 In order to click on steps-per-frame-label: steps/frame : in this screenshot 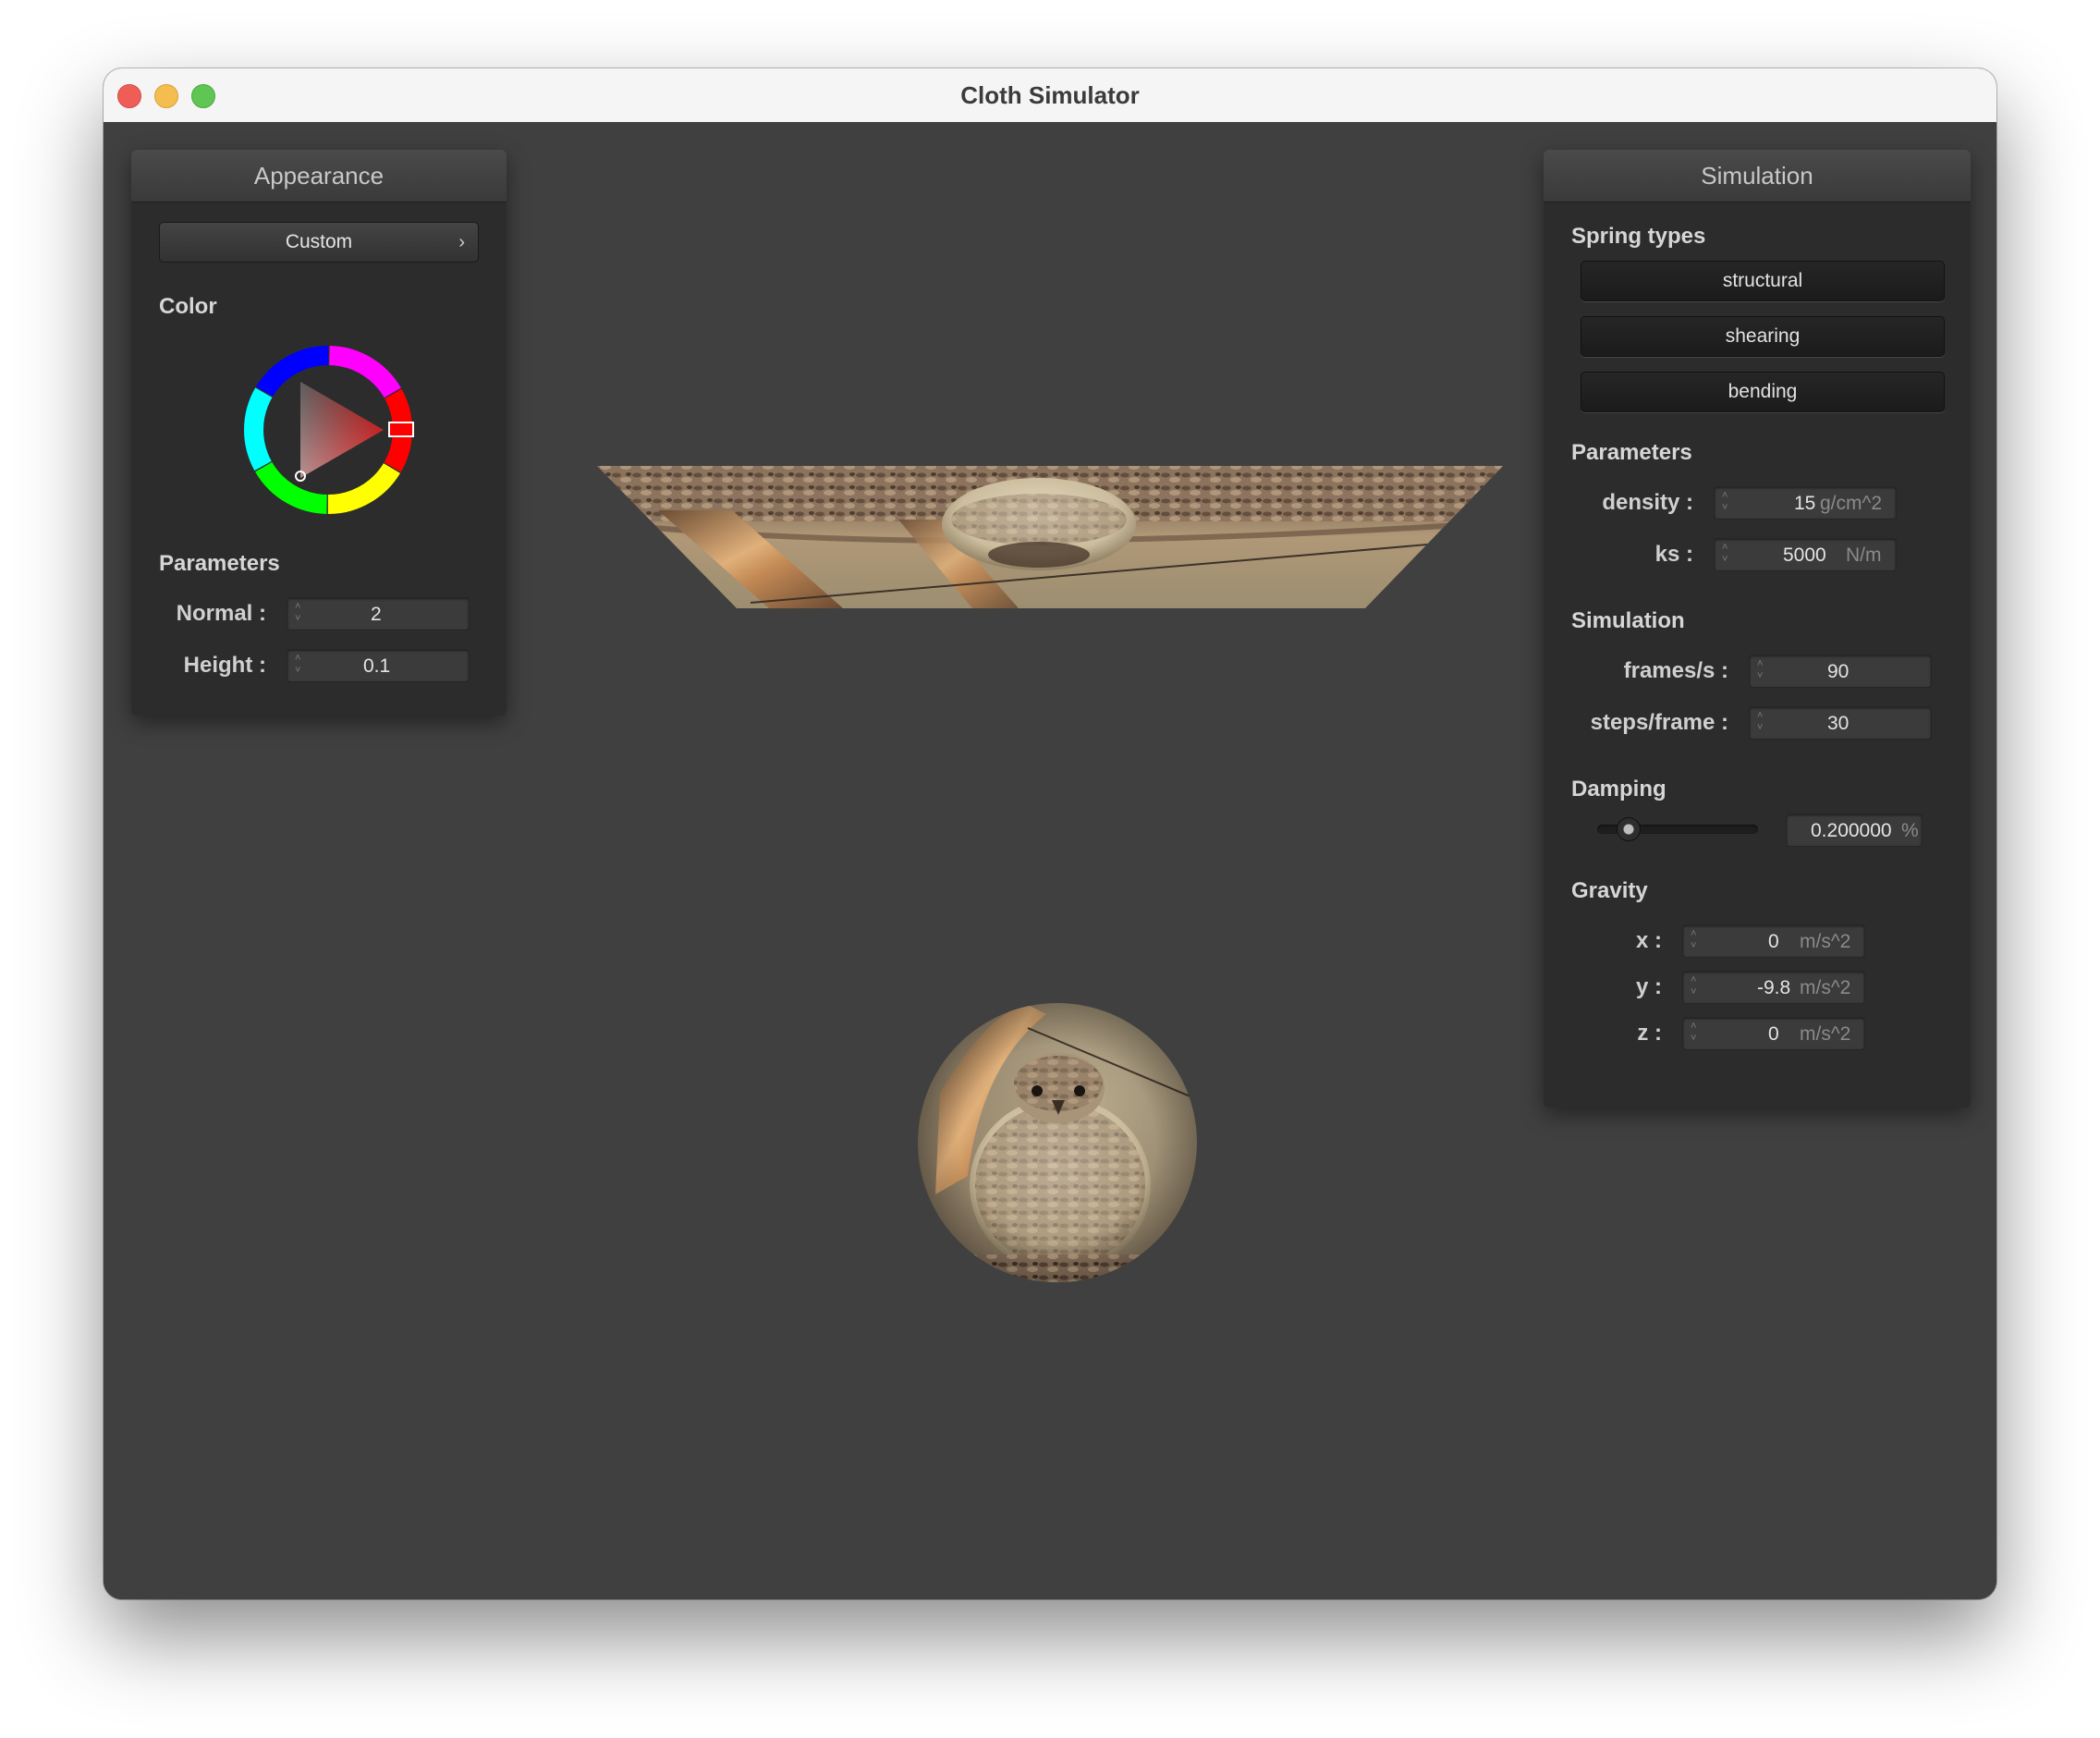, I will do `click(1659, 722)`.